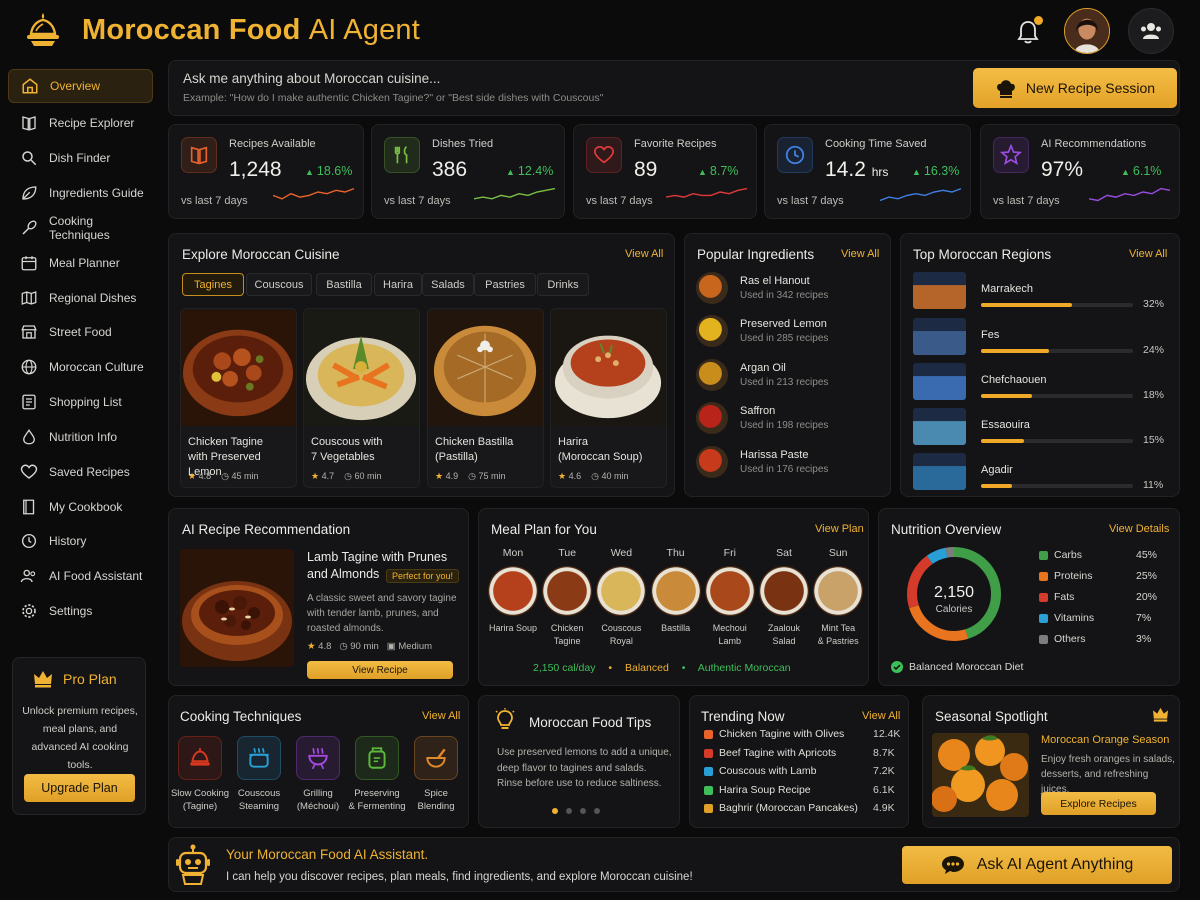 Image resolution: width=1200 pixels, height=900 pixels. I want to click on tab-pastries: Pastries, so click(505, 284).